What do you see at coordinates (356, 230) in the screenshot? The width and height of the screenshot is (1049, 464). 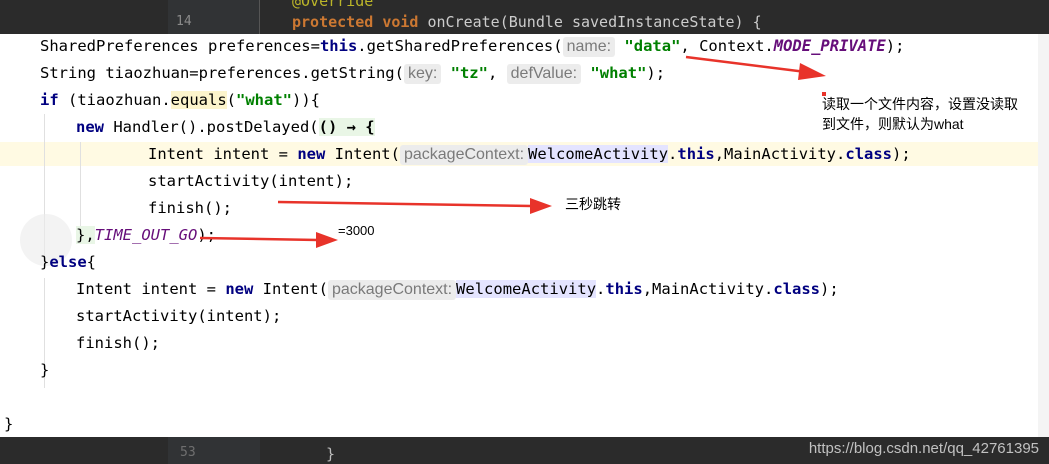 I see `annotation-timeout-value: =3000` at bounding box center [356, 230].